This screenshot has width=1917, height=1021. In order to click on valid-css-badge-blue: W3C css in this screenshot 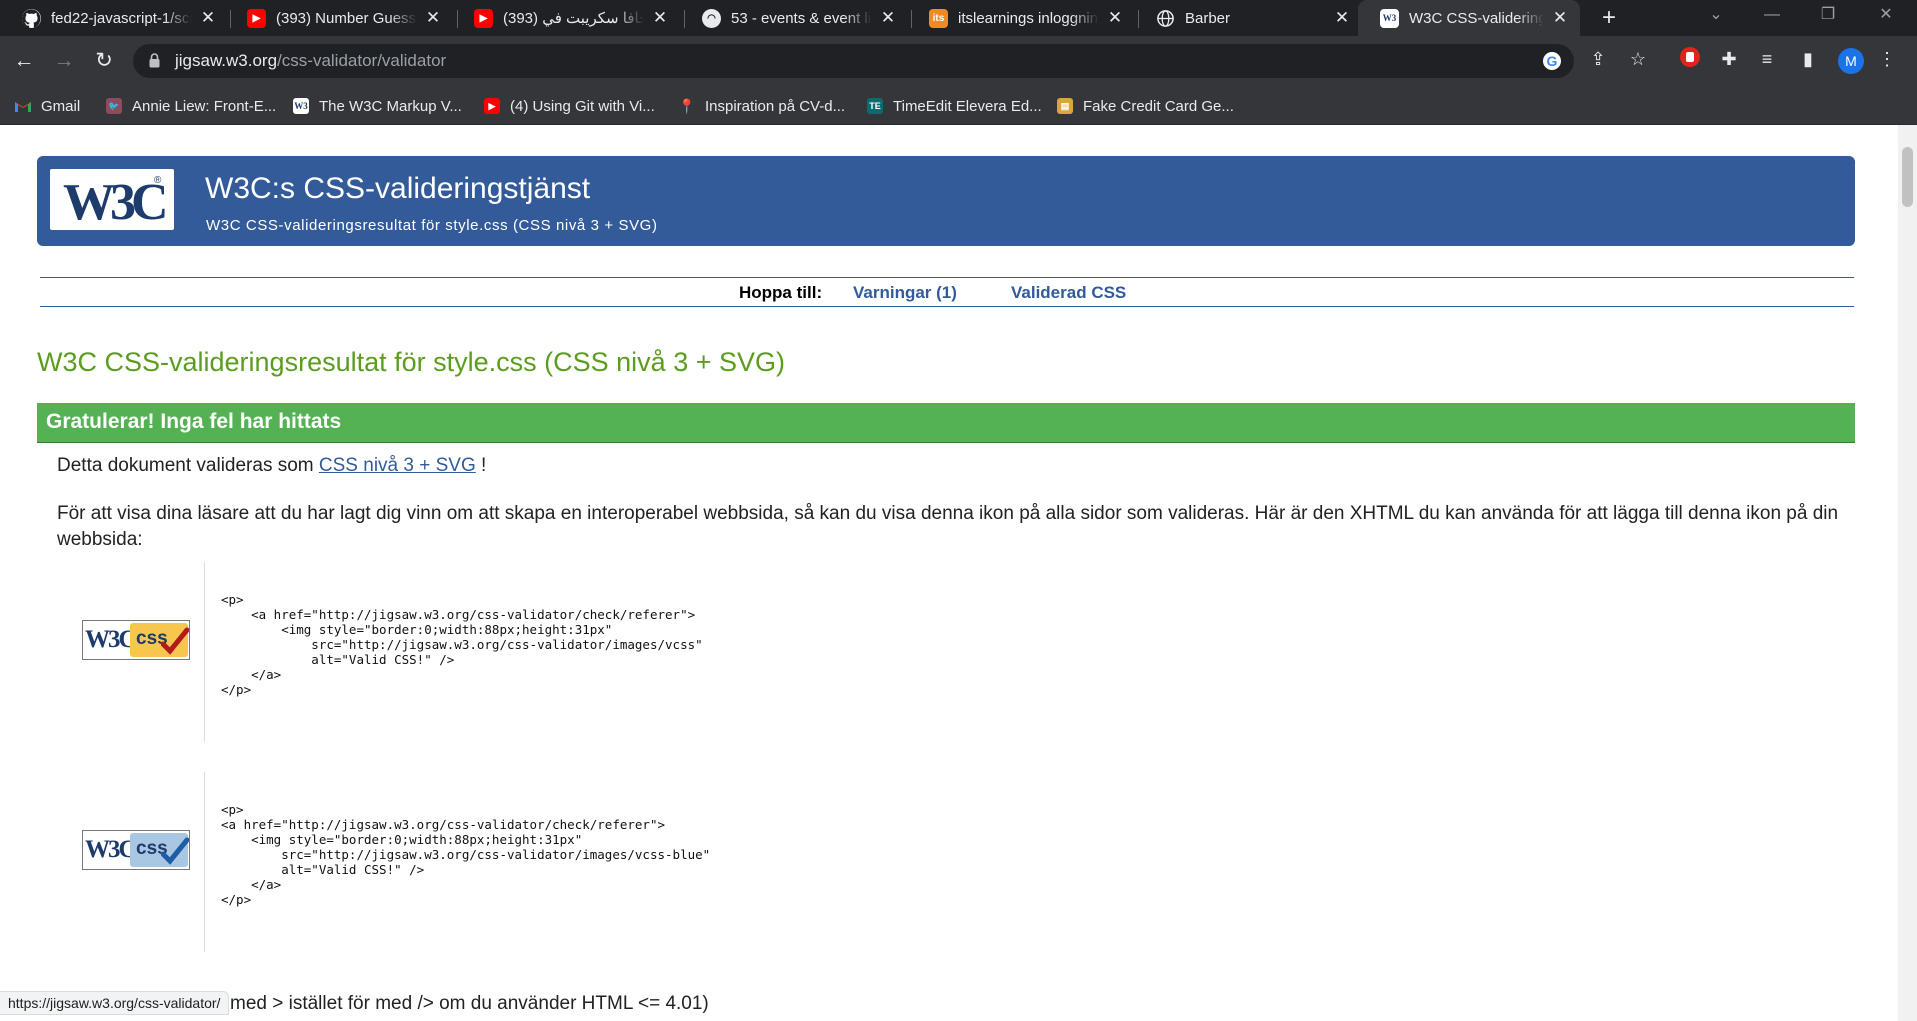, I will do `click(136, 850)`.